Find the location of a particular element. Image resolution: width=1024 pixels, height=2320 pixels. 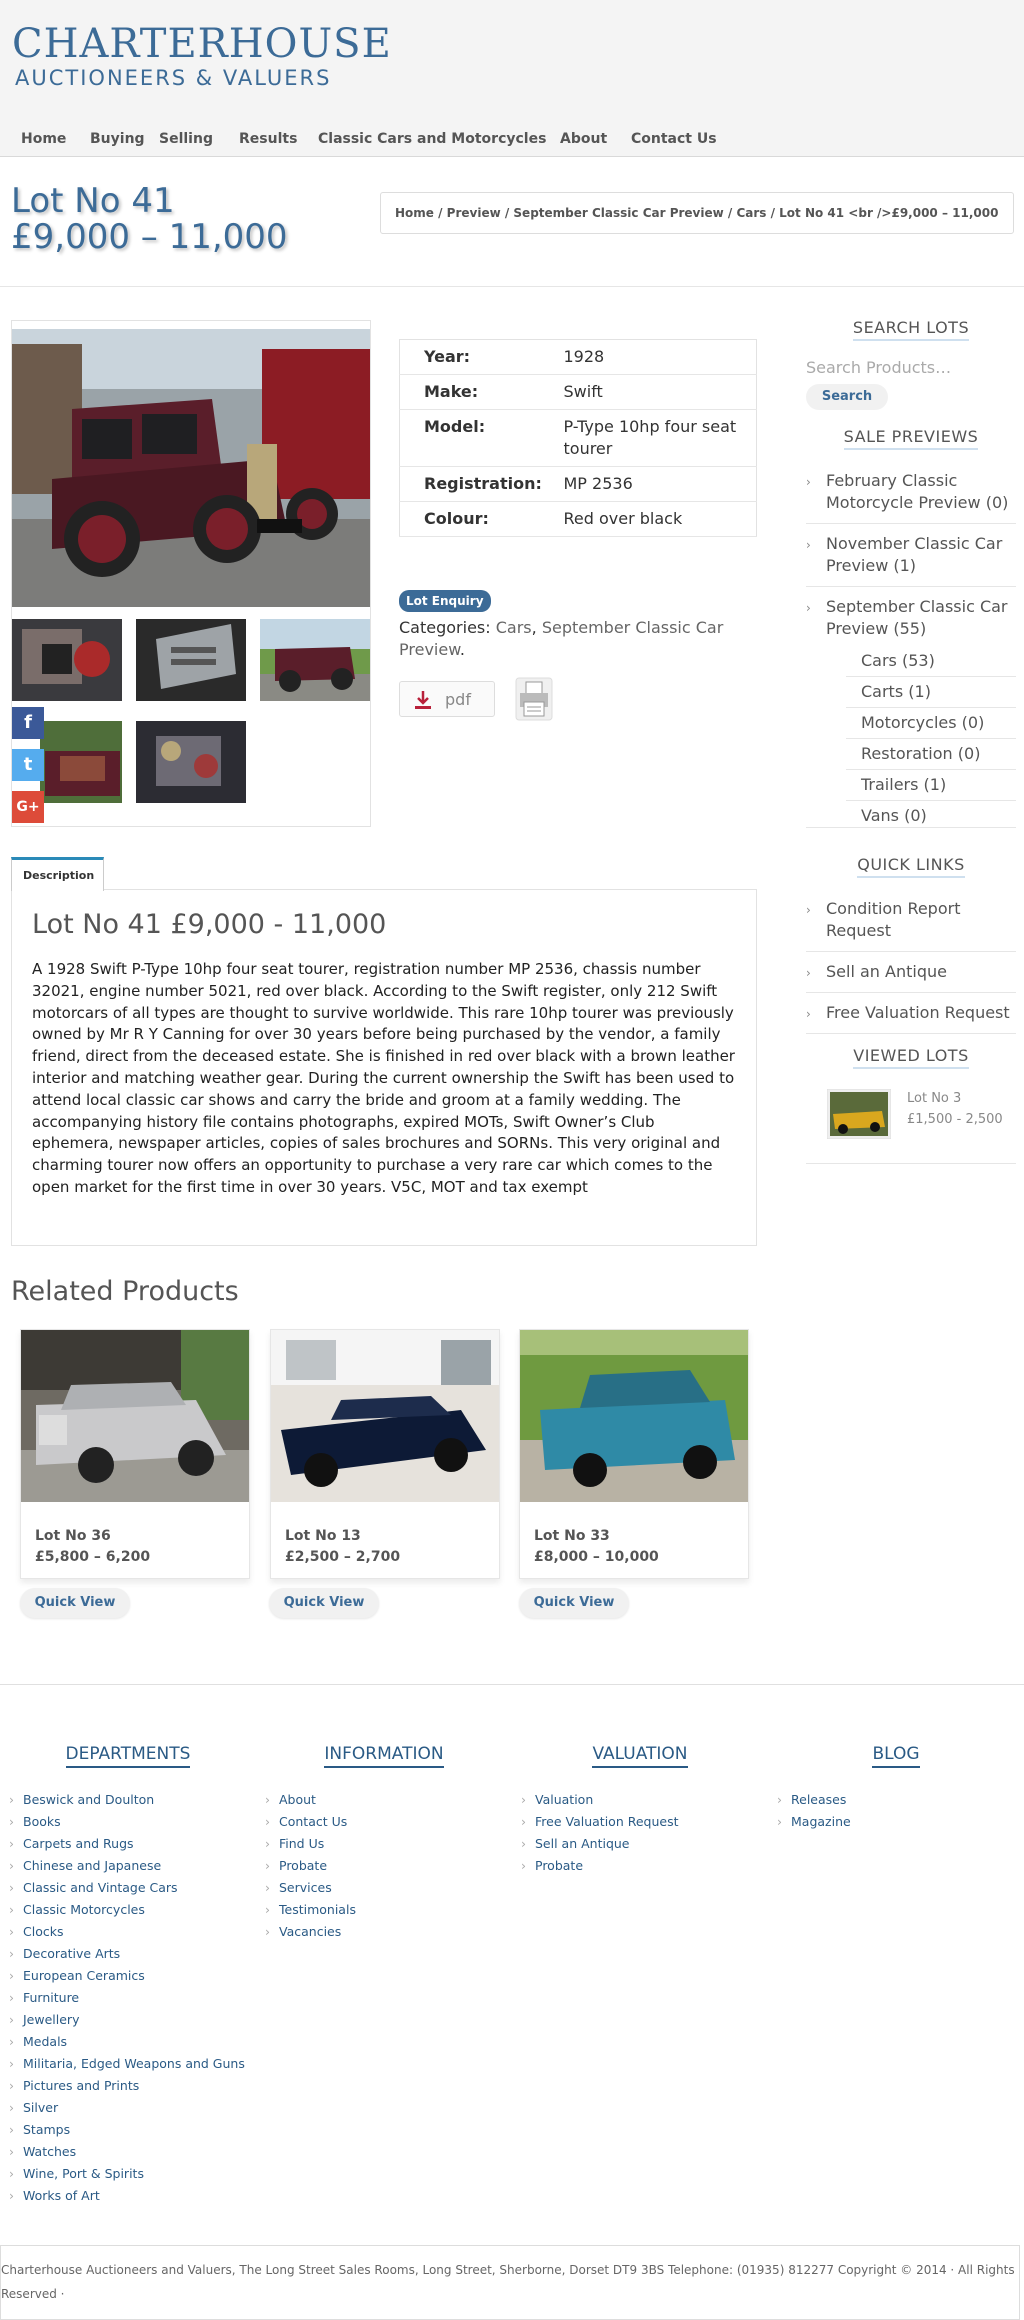

footer-link: Works of Art is located at coordinates (127, 2196).